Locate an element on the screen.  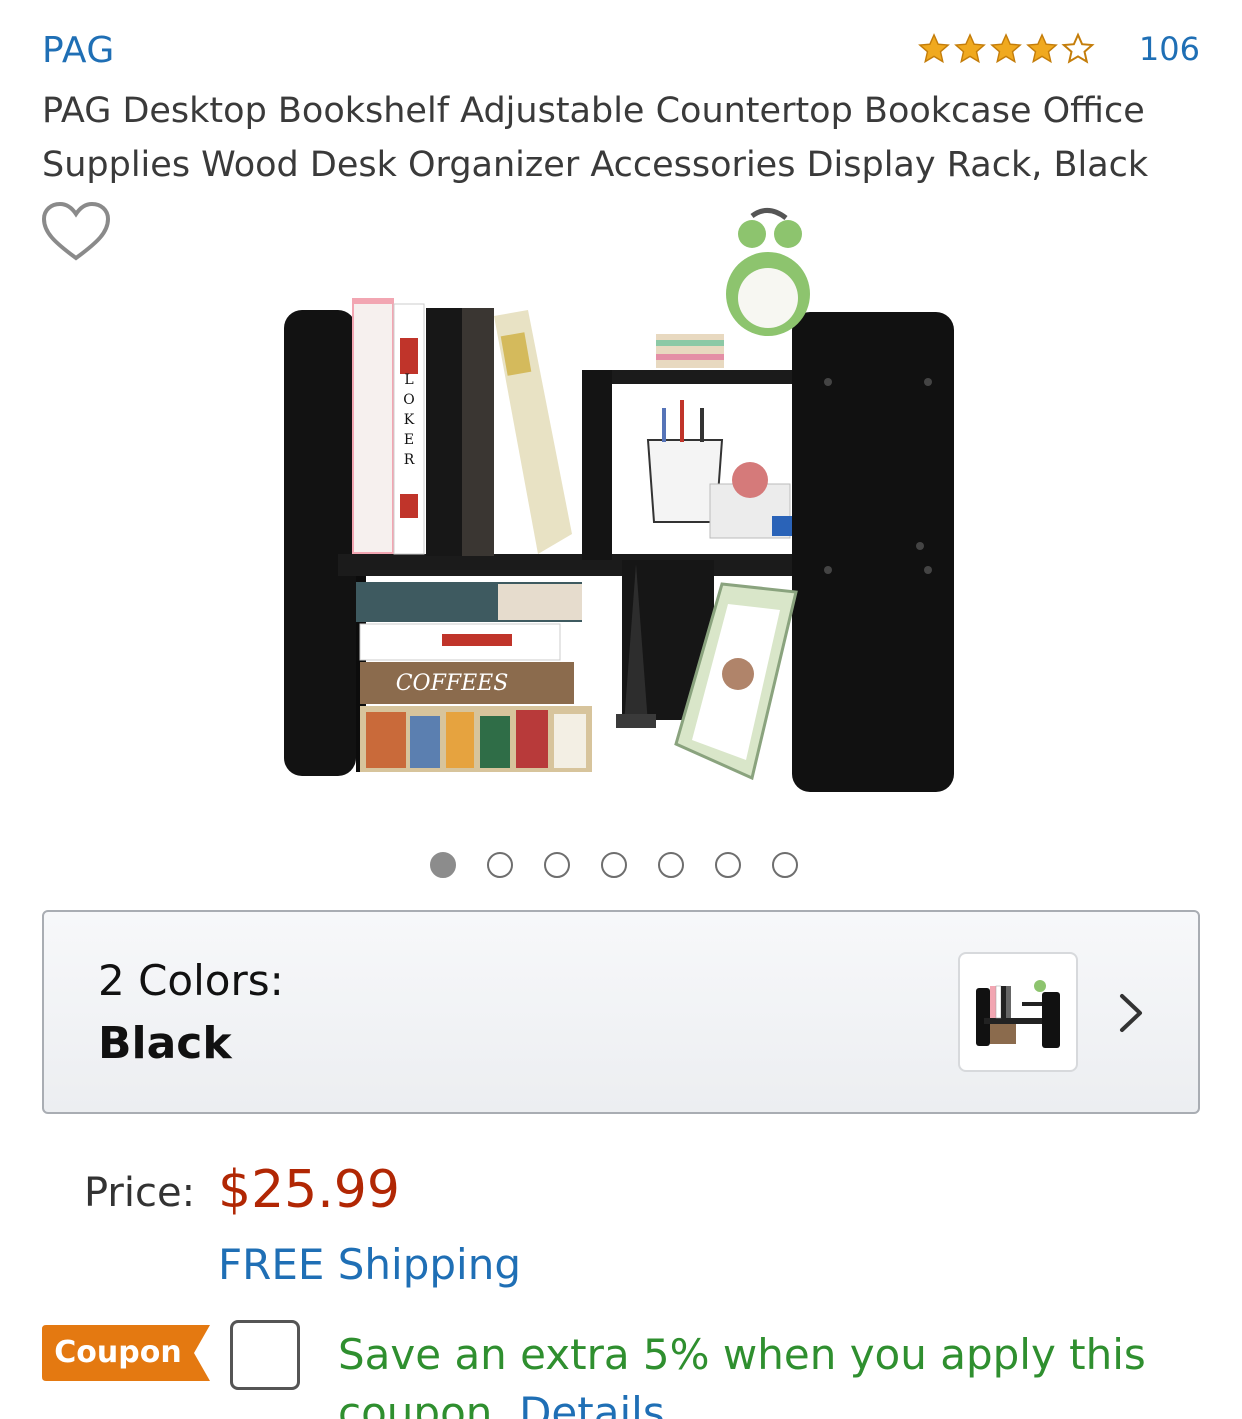
svg-text: E is located at coordinates (409, 440).